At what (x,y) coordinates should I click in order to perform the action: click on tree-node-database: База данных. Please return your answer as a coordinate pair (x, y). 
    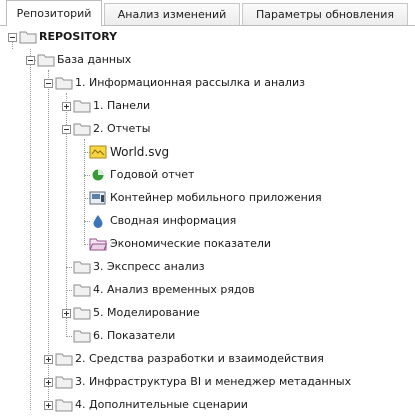
    Looking at the image, I should click on (150, 60).